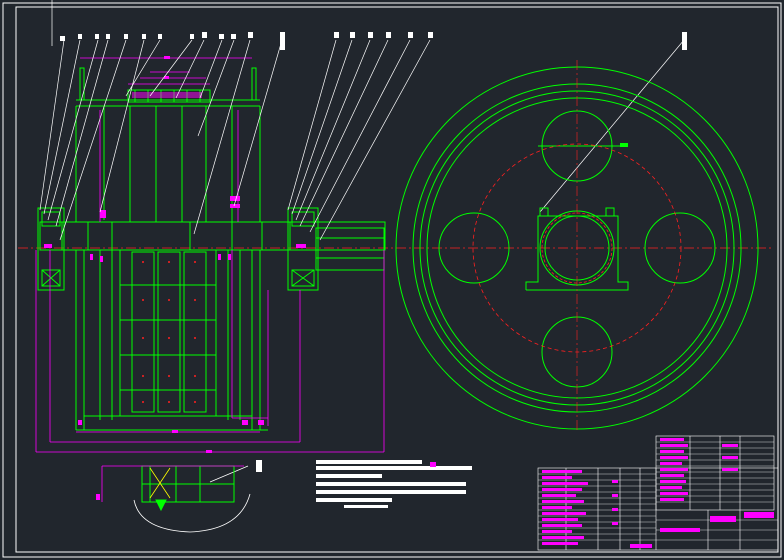 The width and height of the screenshot is (784, 560). What do you see at coordinates (98, 497) in the screenshot?
I see `detail-dim-tag` at bounding box center [98, 497].